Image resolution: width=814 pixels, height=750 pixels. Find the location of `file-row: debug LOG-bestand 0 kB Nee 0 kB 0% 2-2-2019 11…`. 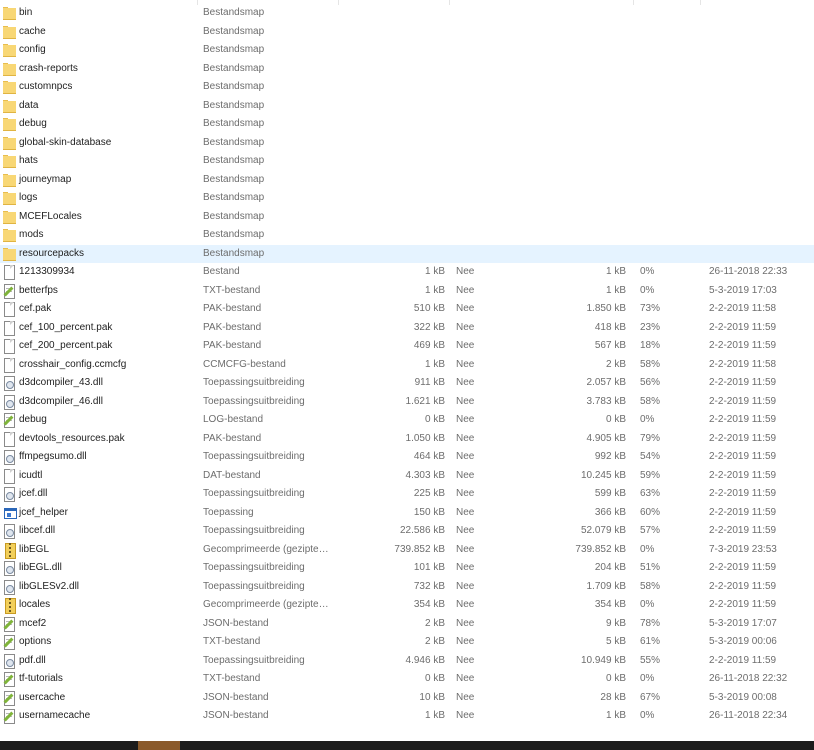

file-row: debug LOG-bestand 0 kB Nee 0 kB 0% 2-2-2019 11… is located at coordinates (407, 420).